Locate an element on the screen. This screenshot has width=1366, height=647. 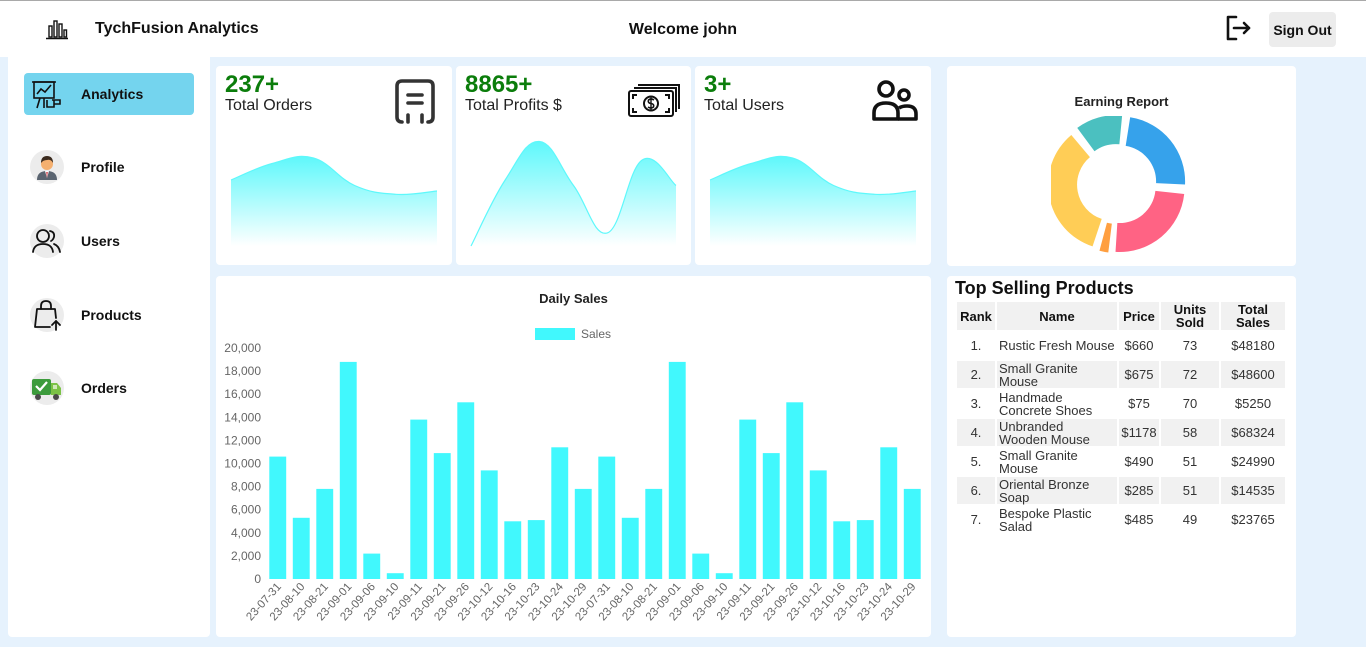
sidebar-item-label: Users is located at coordinates (100, 241).